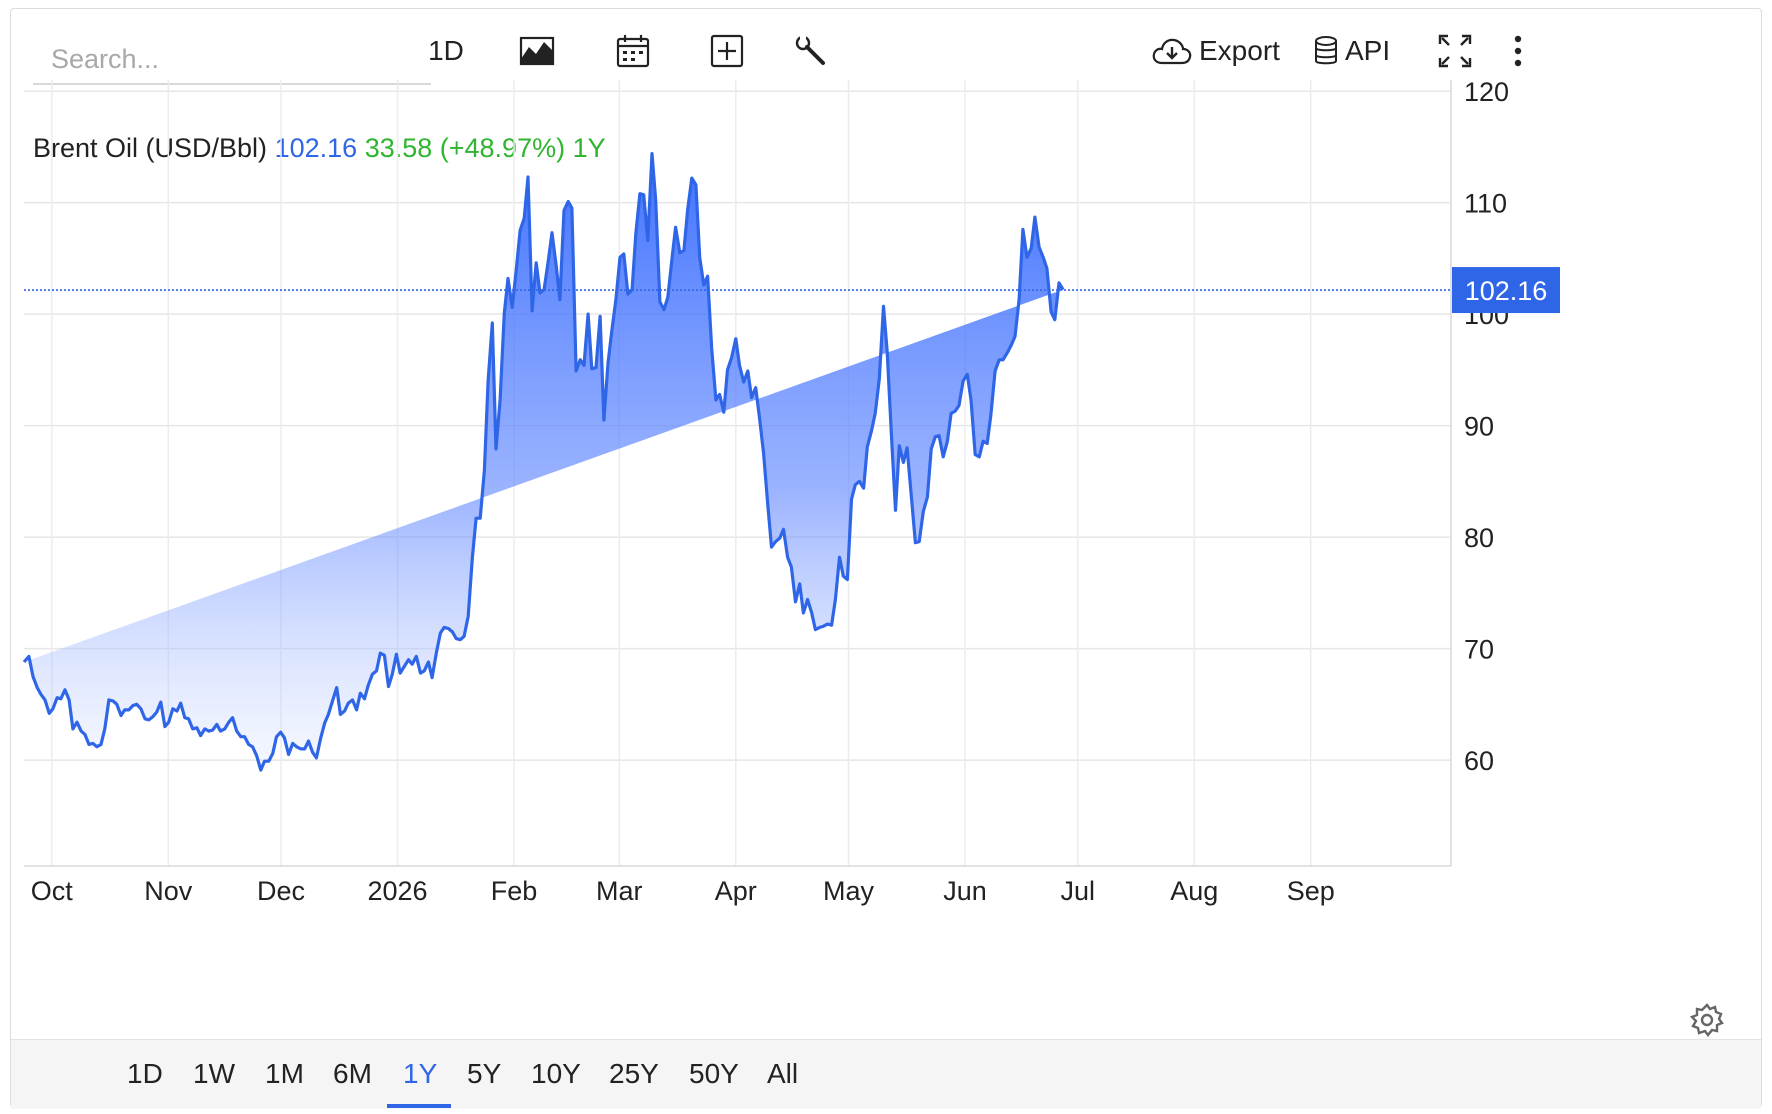 This screenshot has width=1772, height=1114. Describe the element at coordinates (232, 60) in the screenshot. I see `search-input` at that location.